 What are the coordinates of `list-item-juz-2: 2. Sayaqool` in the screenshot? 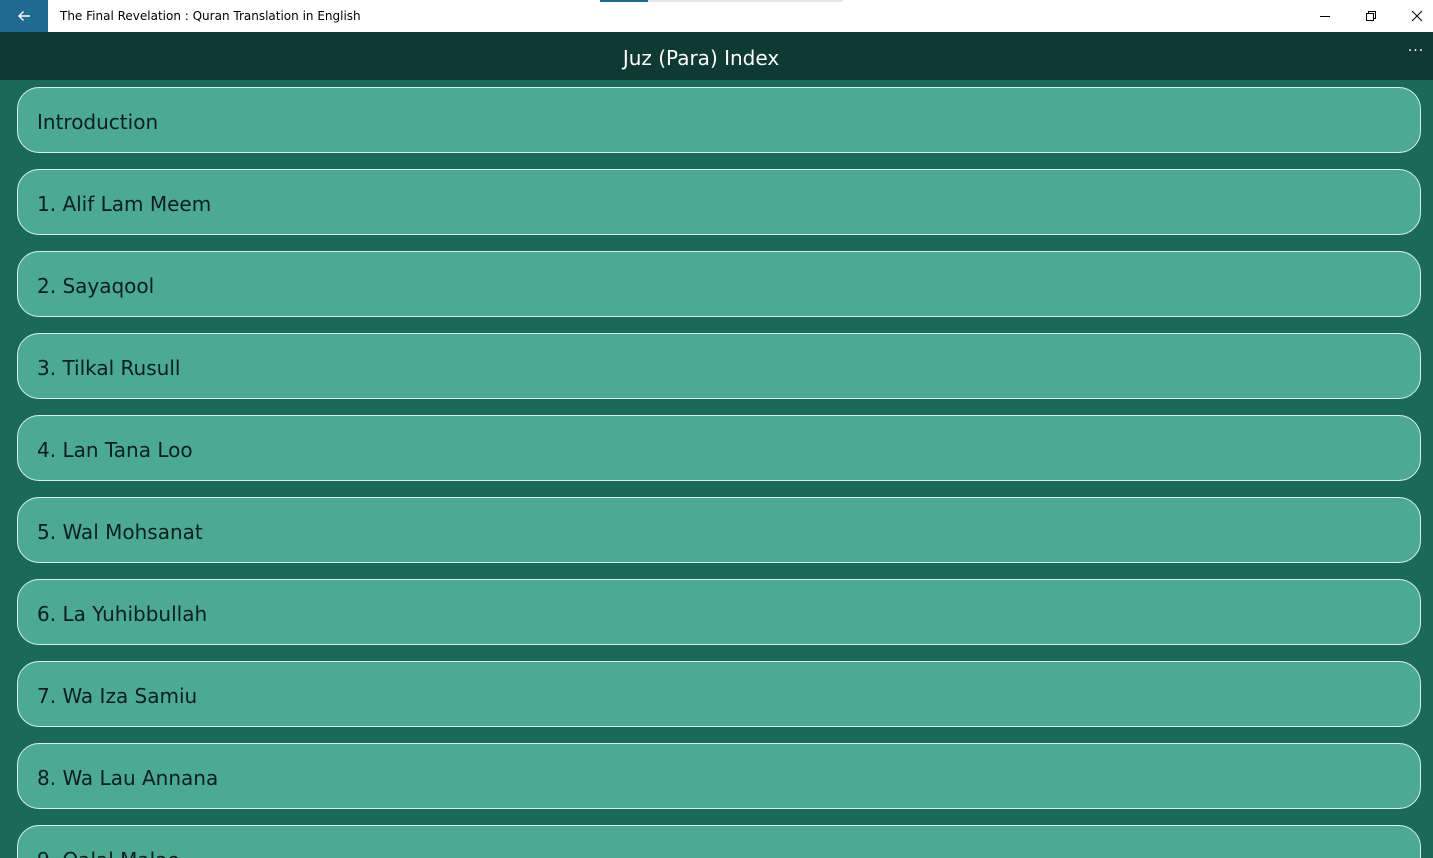 It's located at (719, 284).